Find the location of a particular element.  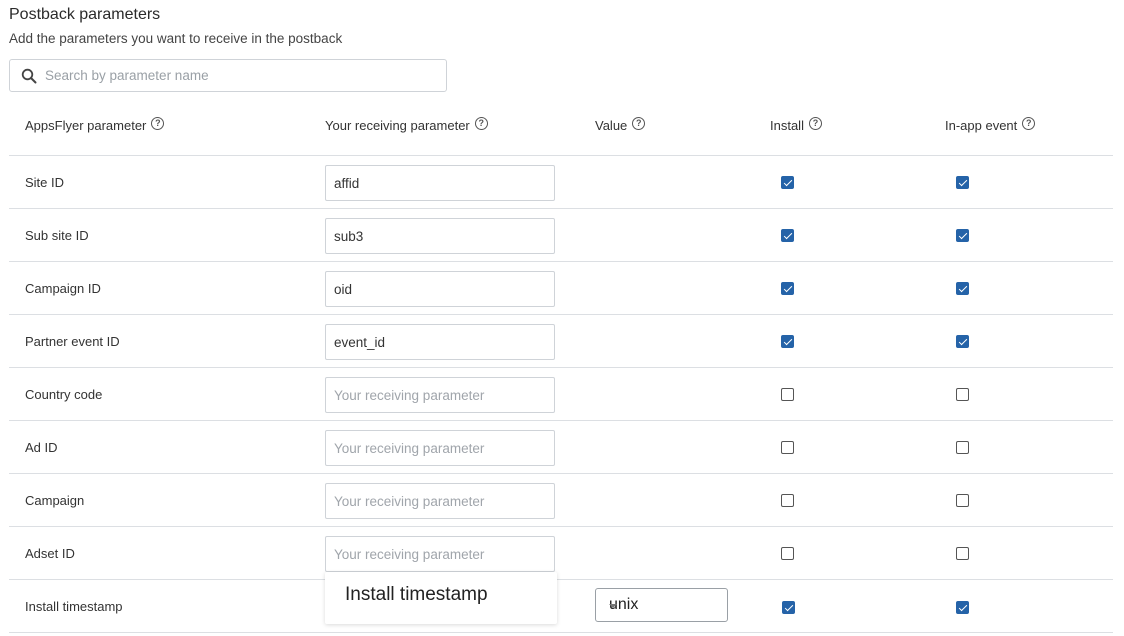

section-title: Postback parameters is located at coordinates (85, 14).